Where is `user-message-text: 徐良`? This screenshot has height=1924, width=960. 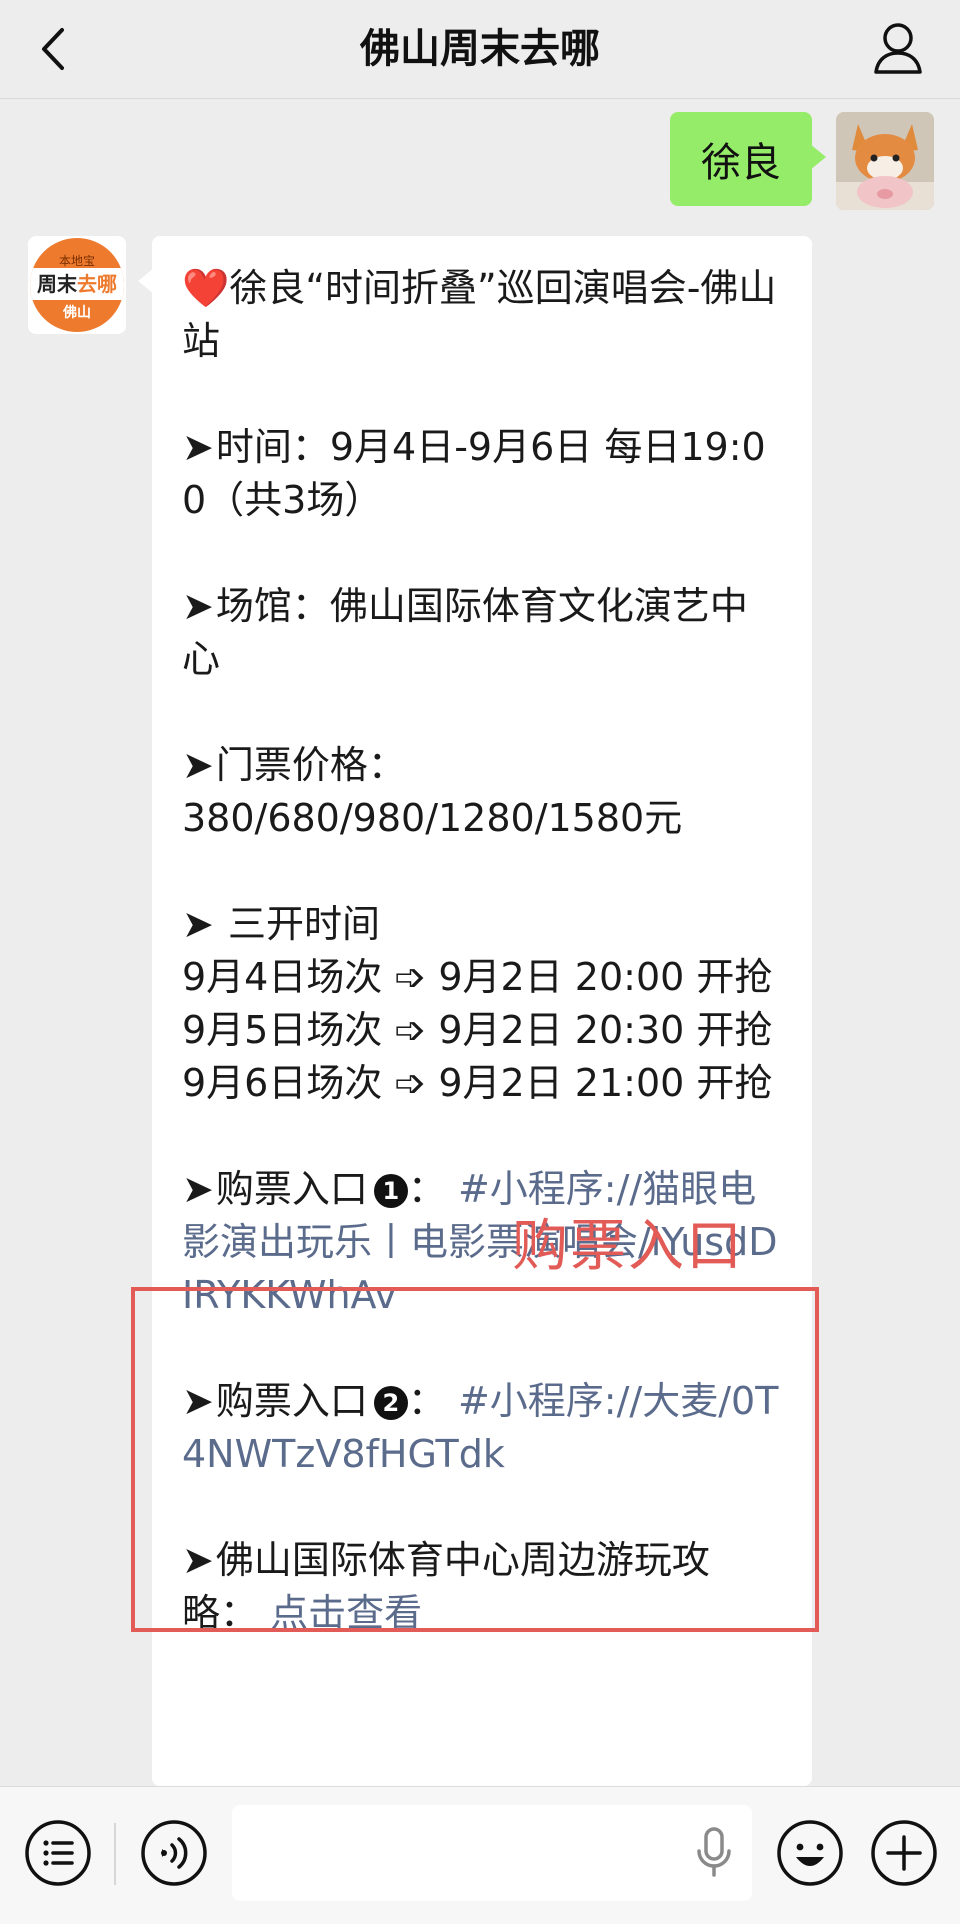 user-message-text: 徐良 is located at coordinates (741, 163).